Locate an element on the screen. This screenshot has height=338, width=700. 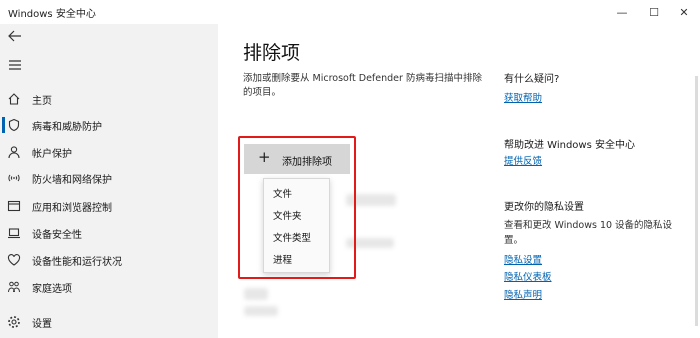
sidebar-item-app-browser: 应用和浏览器控制 is located at coordinates (109, 206).